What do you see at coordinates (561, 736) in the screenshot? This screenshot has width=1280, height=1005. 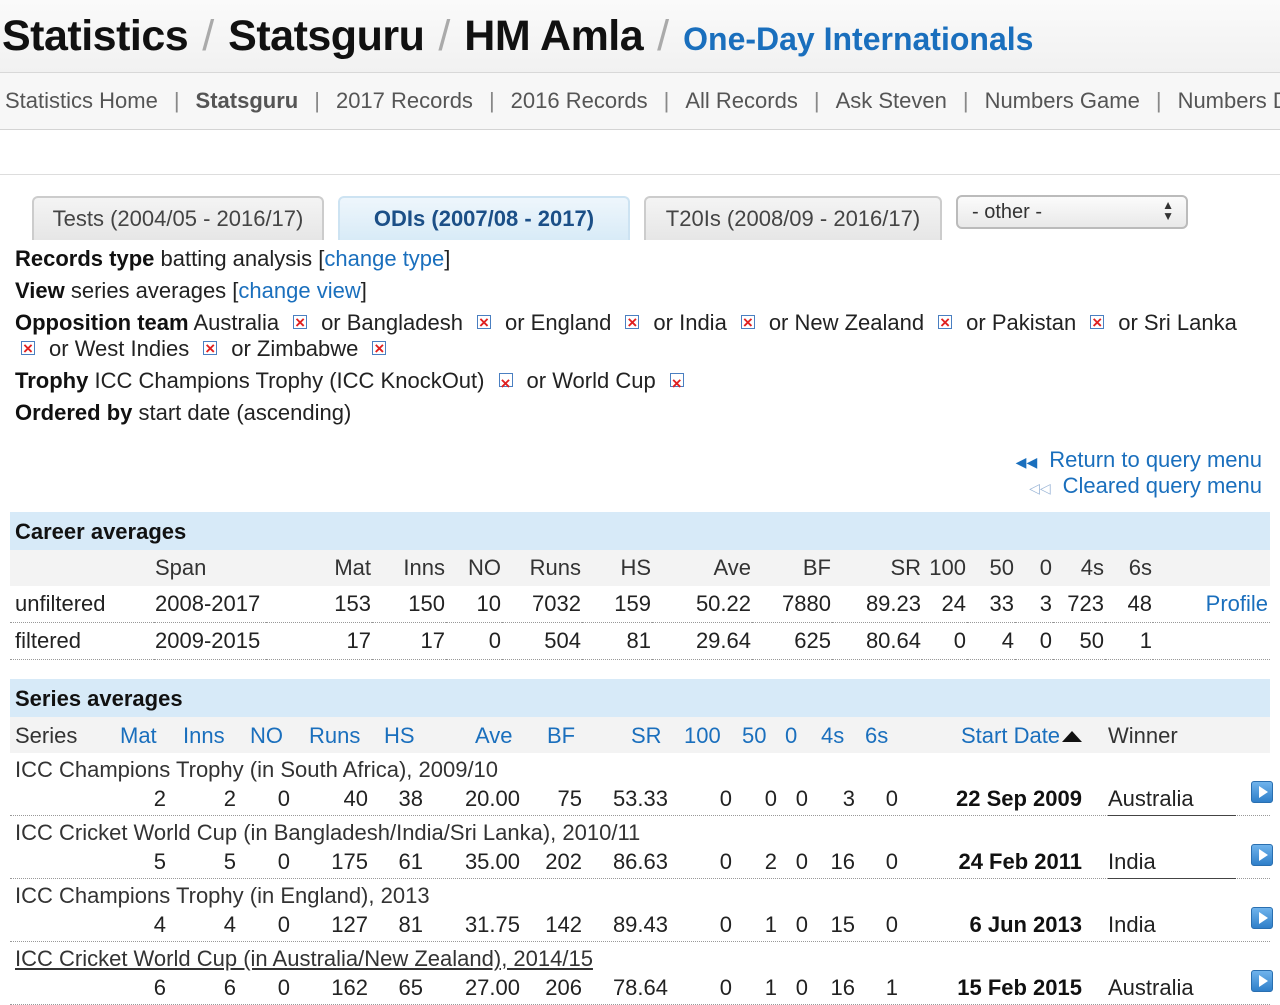 I see `col-bf: BF` at bounding box center [561, 736].